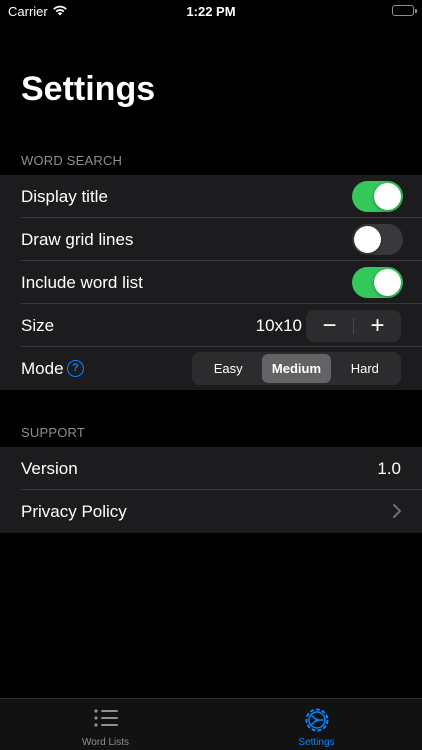 The image size is (422, 750). Describe the element at coordinates (105, 742) in the screenshot. I see `tab-word-lists-label: Word Lists` at that location.